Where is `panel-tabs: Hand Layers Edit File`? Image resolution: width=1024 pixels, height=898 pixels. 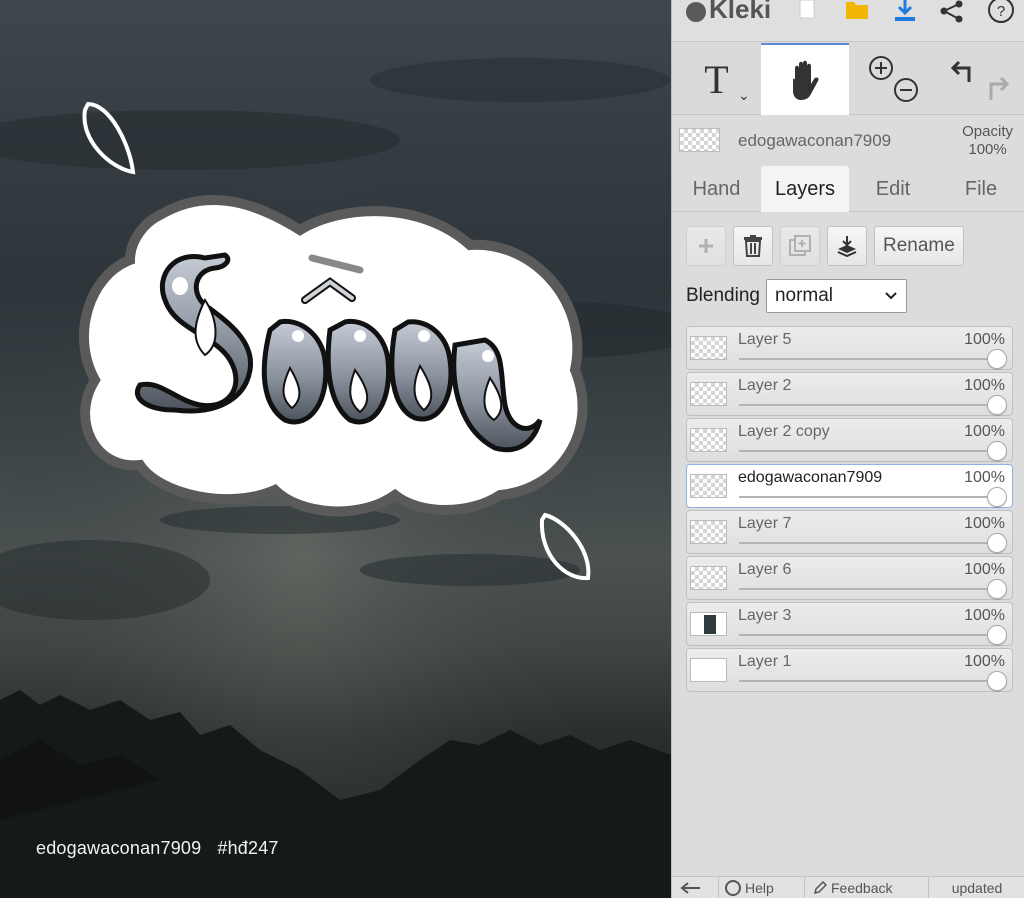
panel-tabs: Hand Layers Edit File is located at coordinates (848, 189).